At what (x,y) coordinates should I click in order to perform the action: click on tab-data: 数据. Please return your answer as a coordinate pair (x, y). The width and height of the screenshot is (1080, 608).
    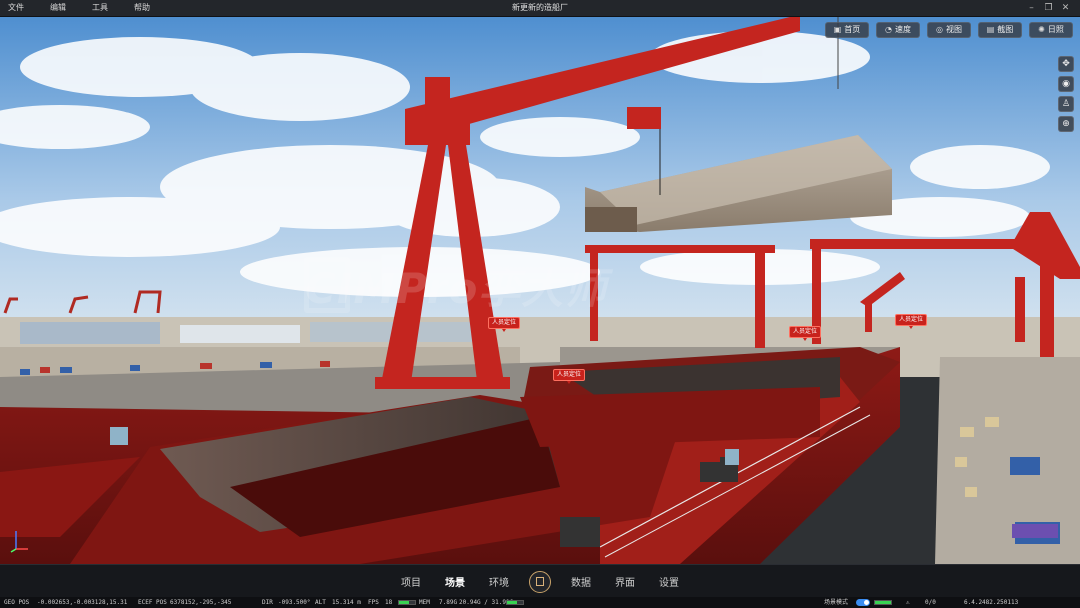
    Looking at the image, I should click on (581, 581).